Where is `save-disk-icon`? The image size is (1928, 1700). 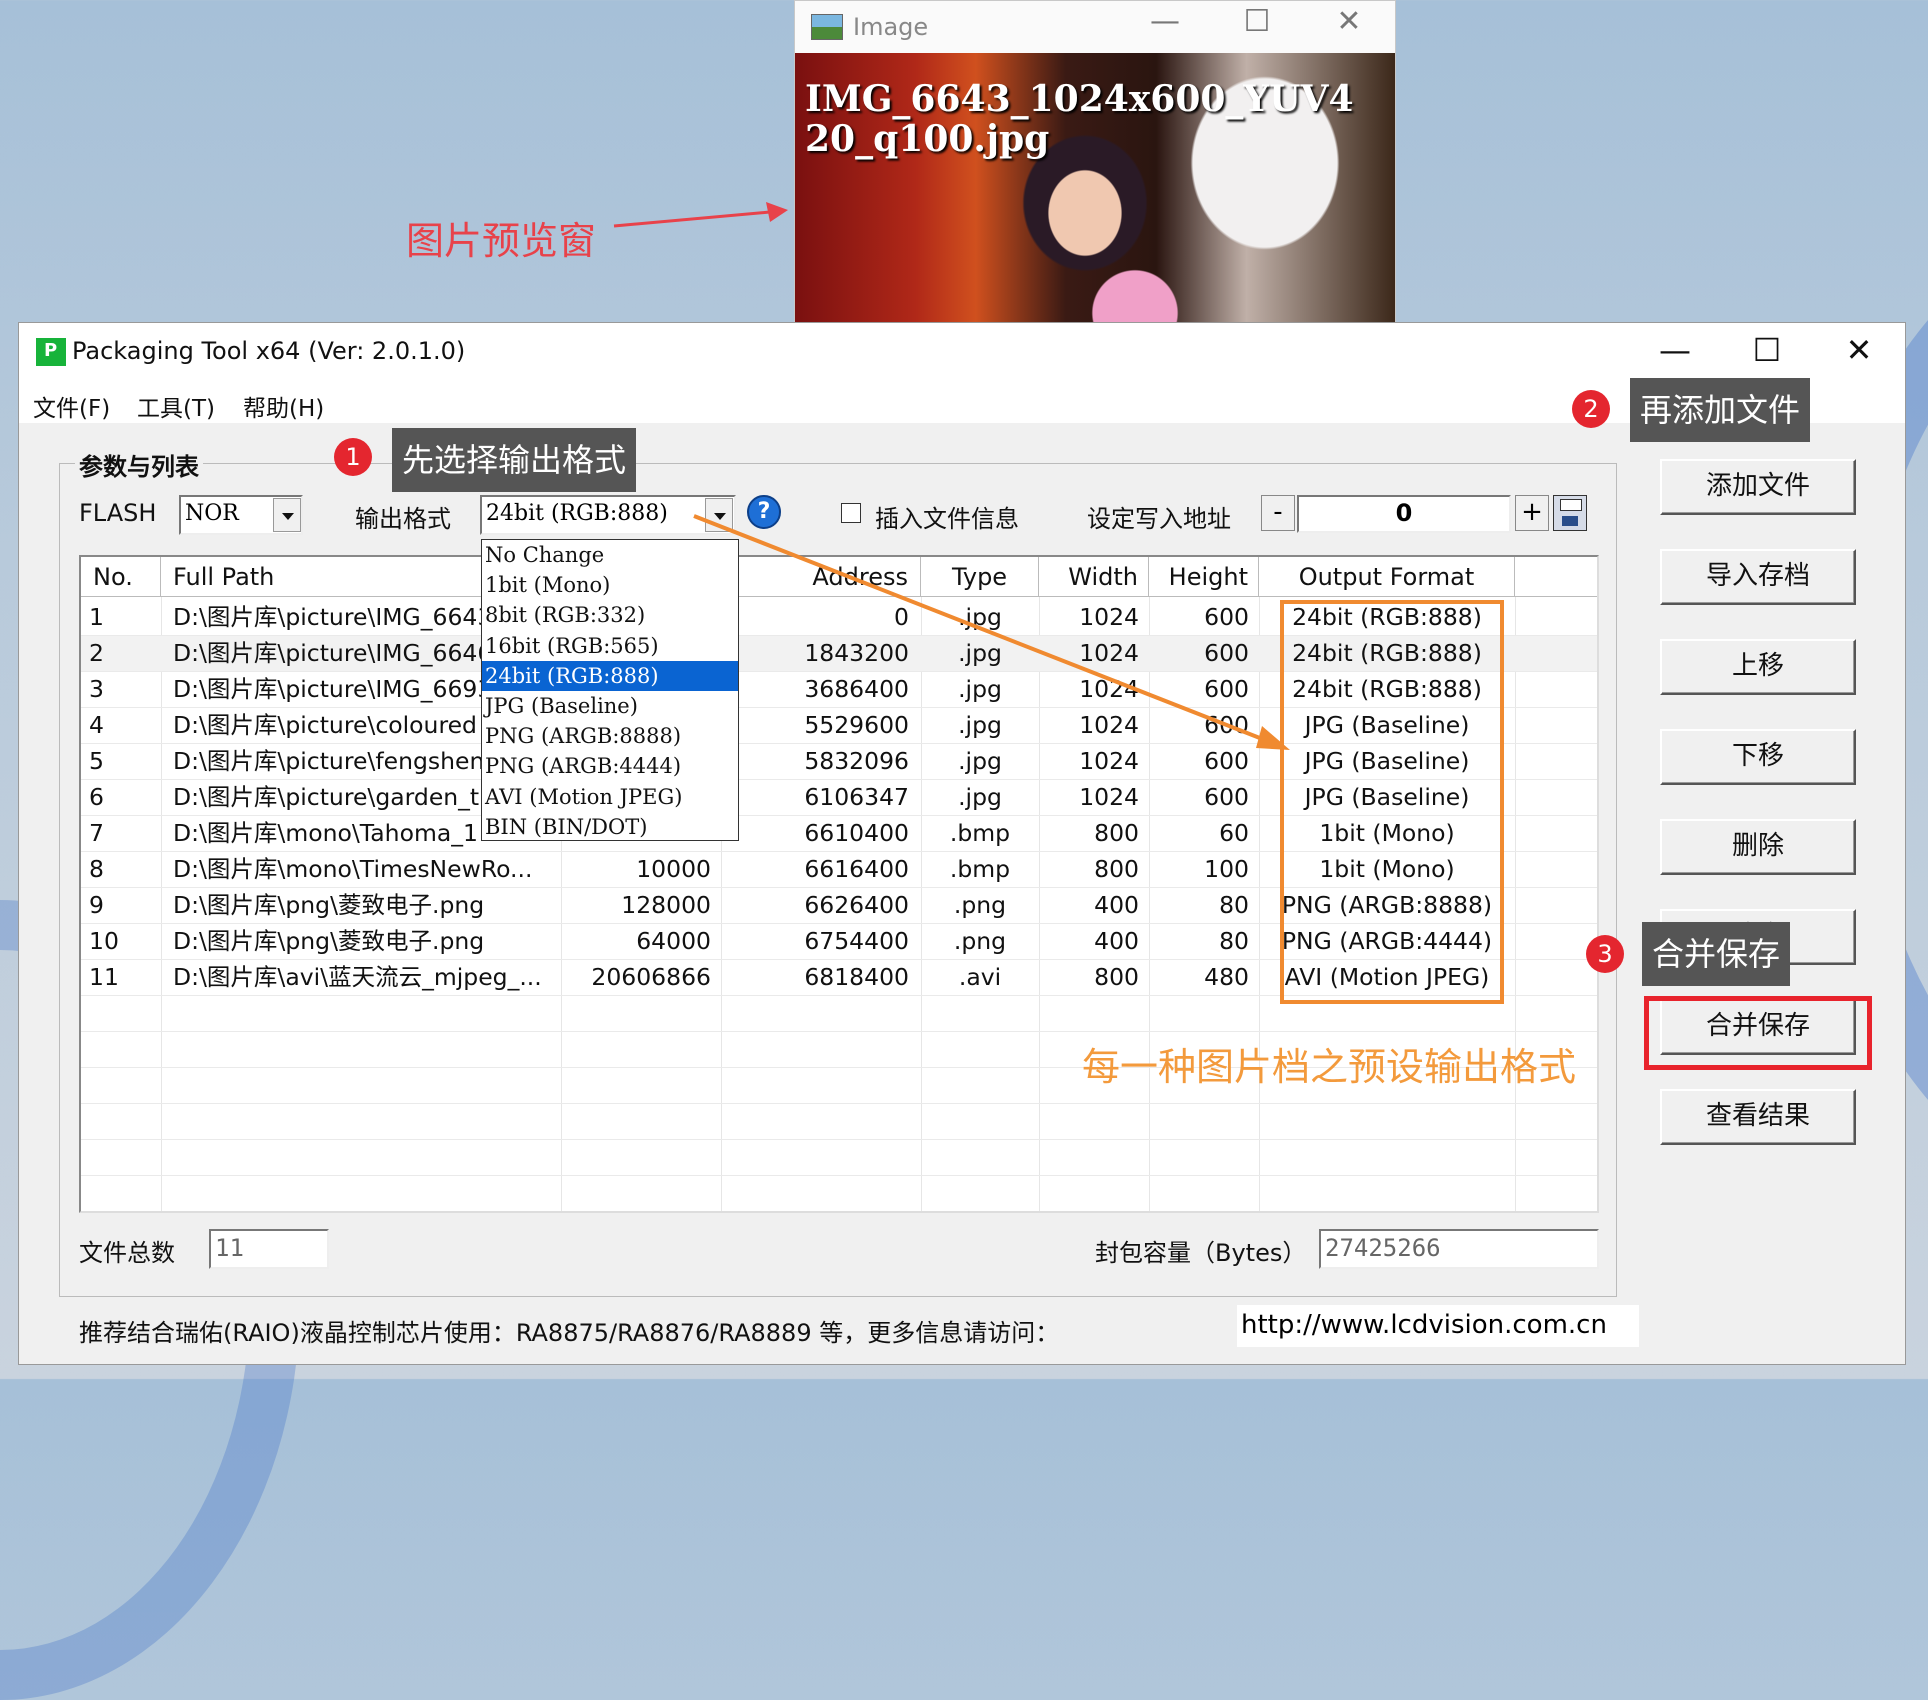
save-disk-icon is located at coordinates (1570, 513).